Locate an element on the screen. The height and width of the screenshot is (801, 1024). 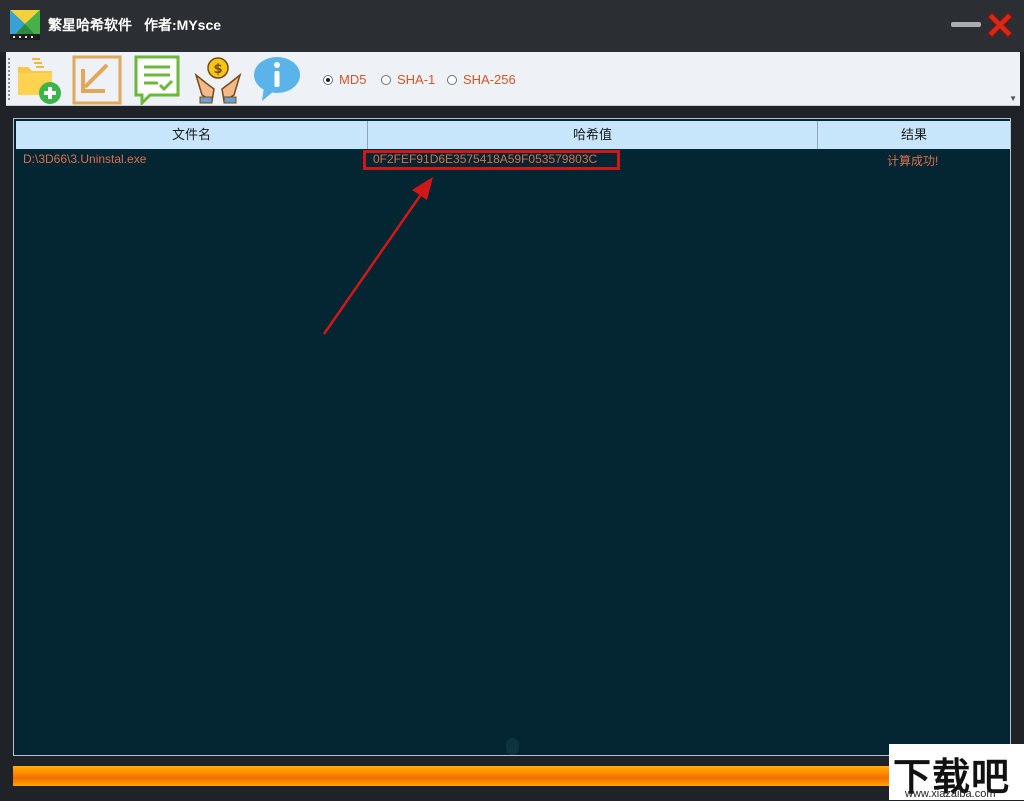
toolbar: $ MD5 SHA-1 SHA-256 ▼ is located at coordinates (513, 79).